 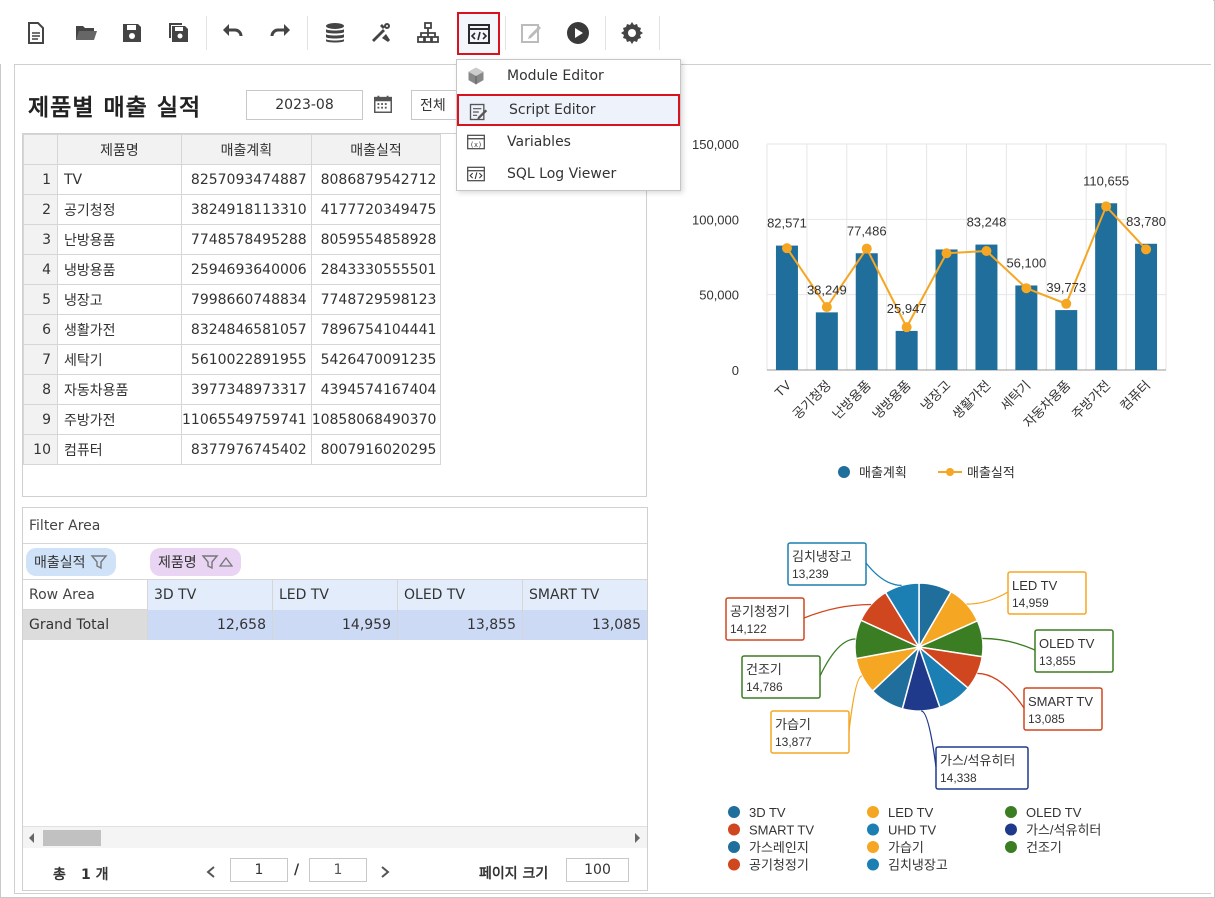 I want to click on column-header: 매출계획, so click(x=246, y=149).